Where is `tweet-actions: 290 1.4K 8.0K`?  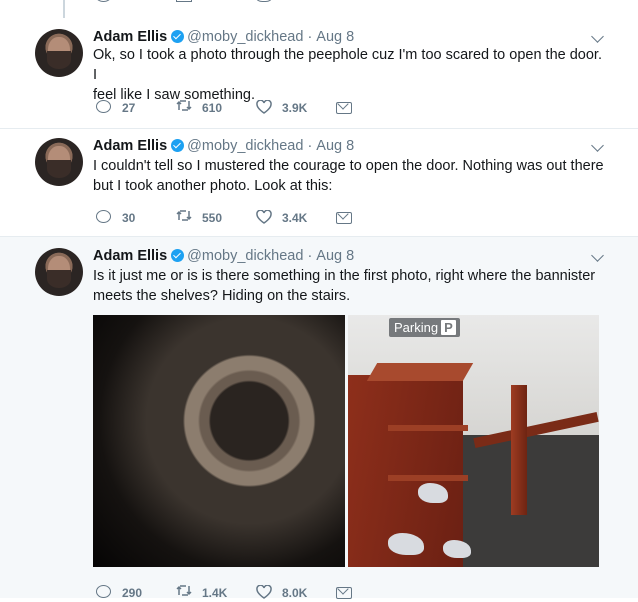 tweet-actions: 290 1.4K 8.0K is located at coordinates (226, 593).